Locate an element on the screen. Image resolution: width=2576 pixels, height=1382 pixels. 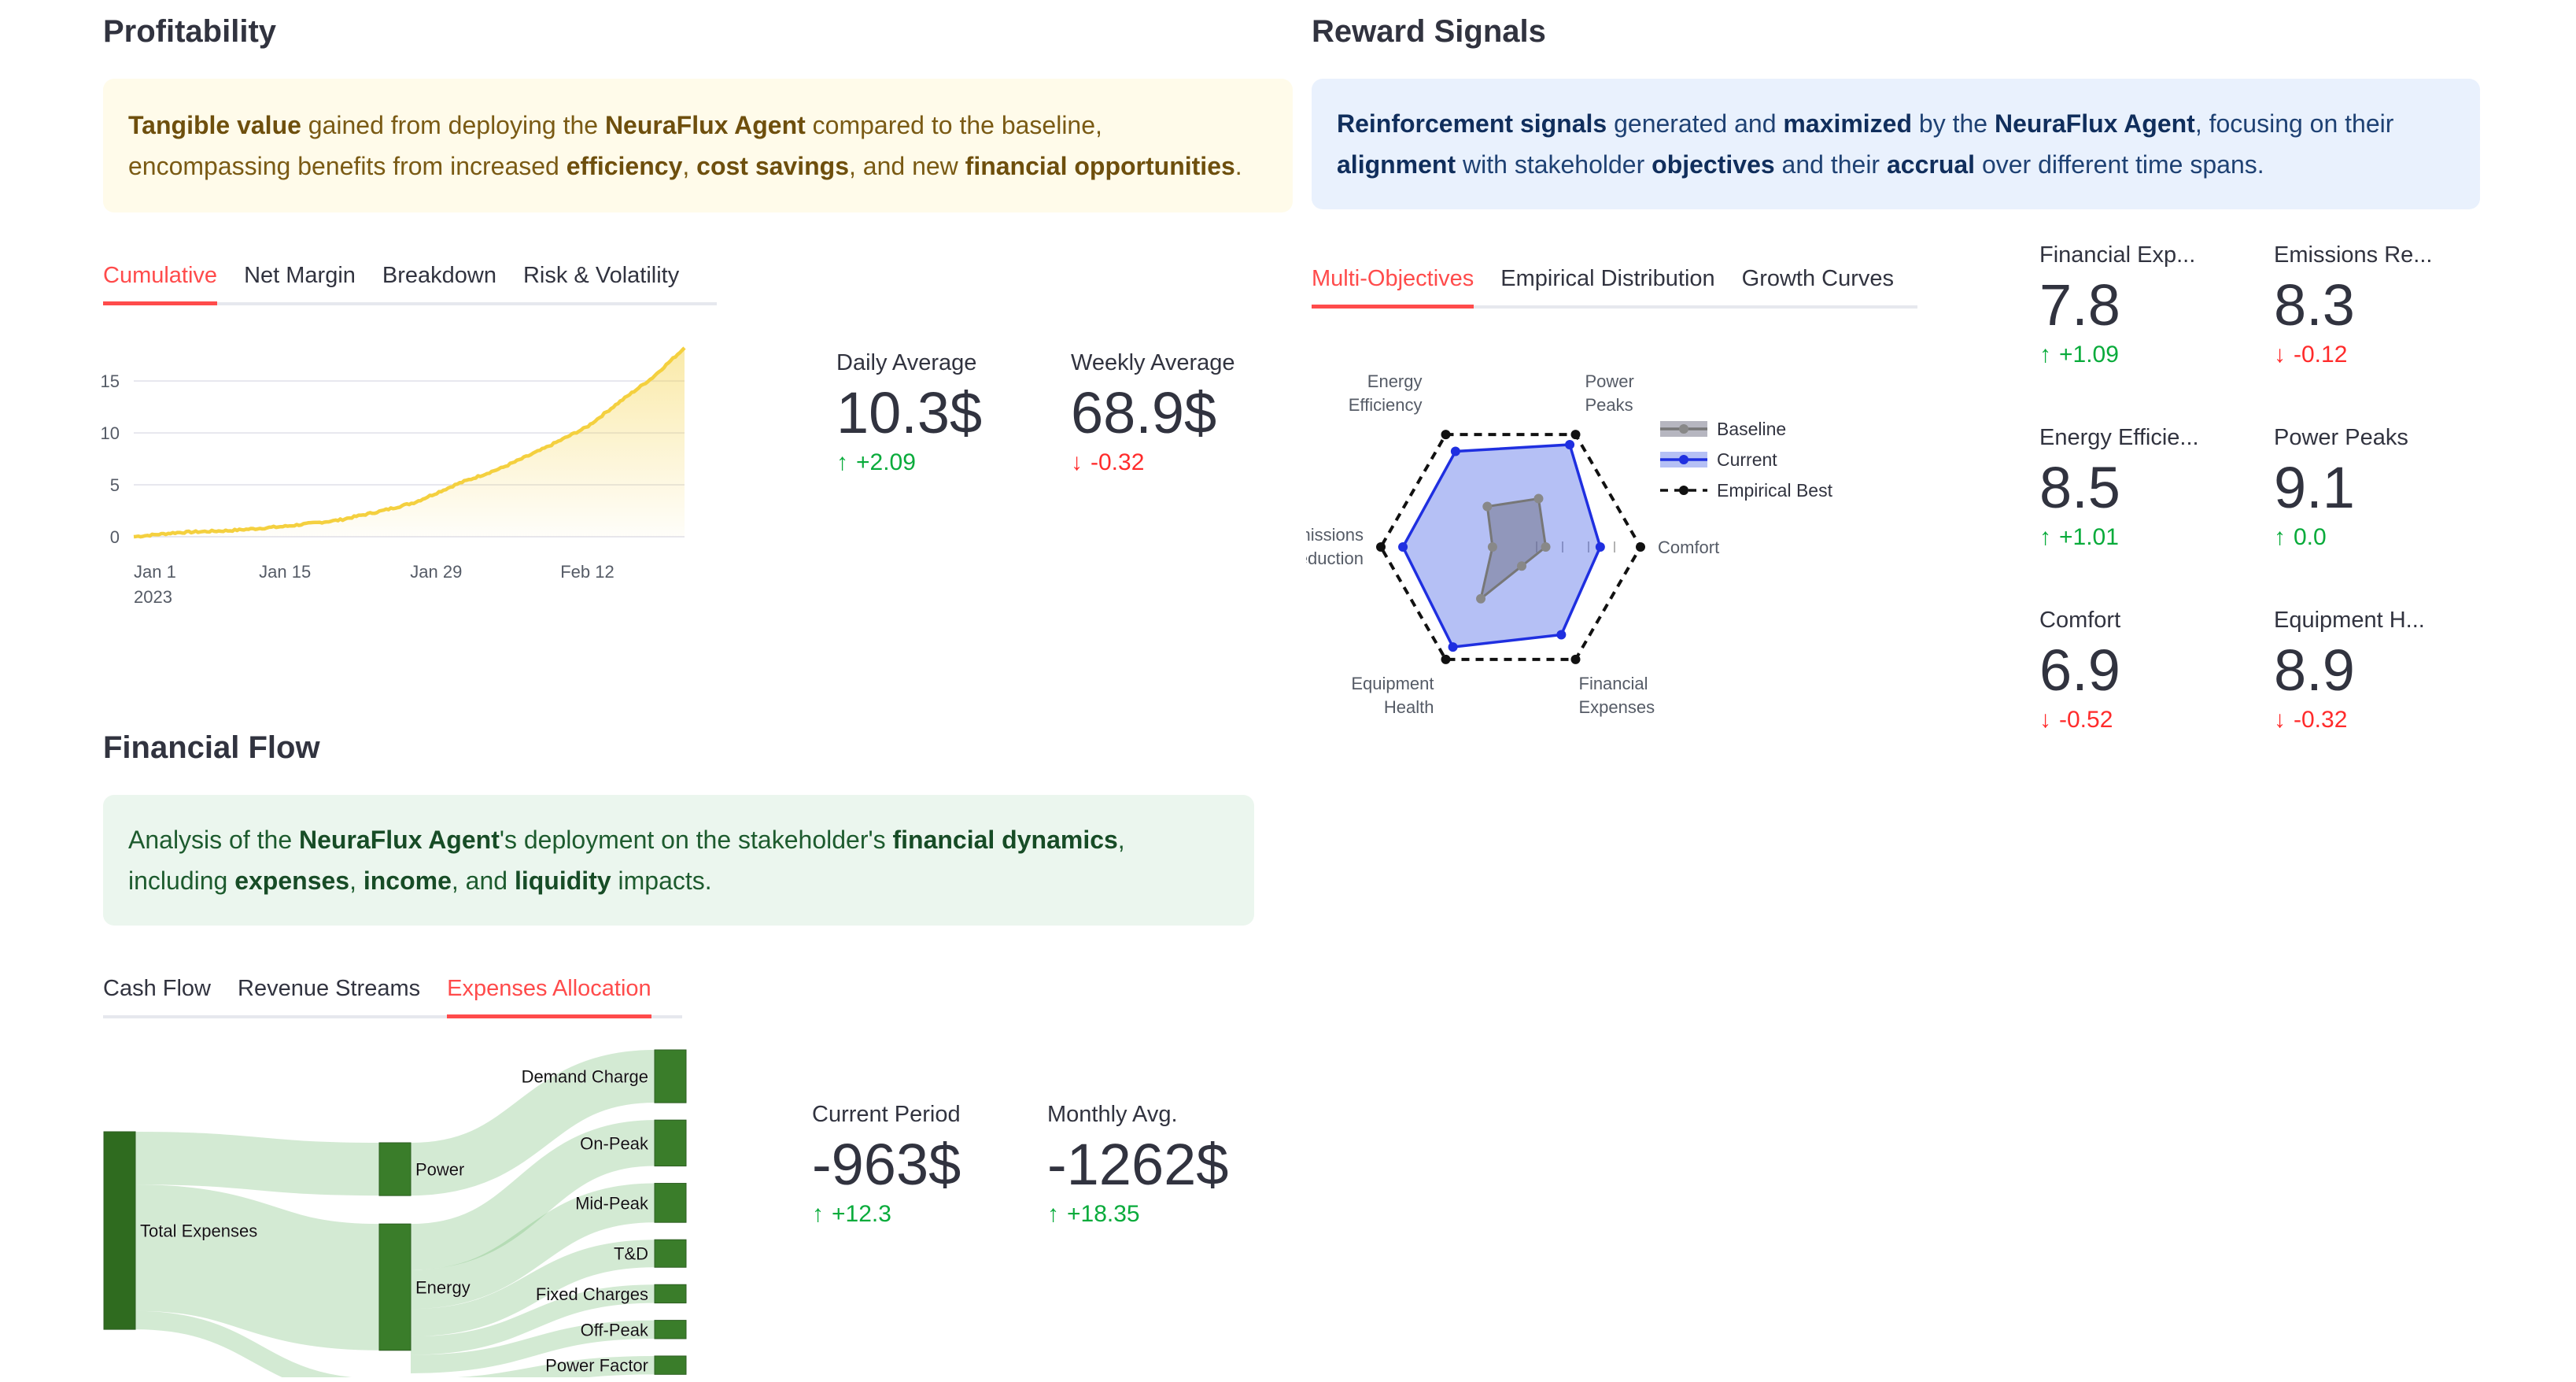
callout-text: Tangible value is located at coordinates (214, 125).